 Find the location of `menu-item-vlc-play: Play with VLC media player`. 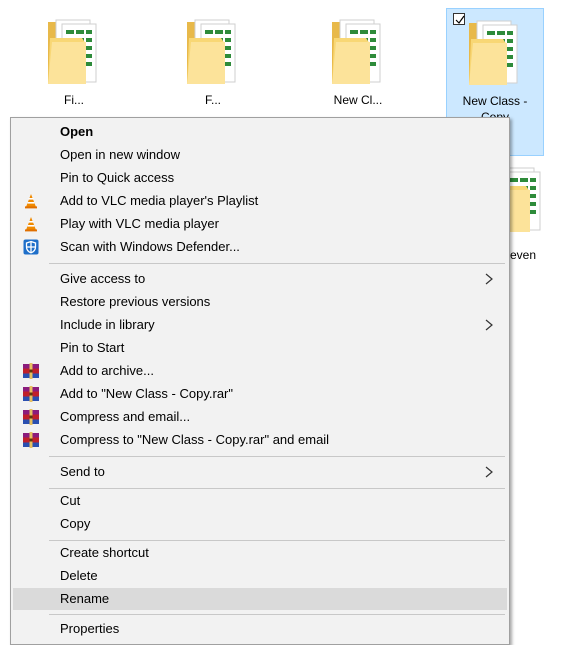

menu-item-vlc-play: Play with VLC media player is located at coordinates (260, 224).